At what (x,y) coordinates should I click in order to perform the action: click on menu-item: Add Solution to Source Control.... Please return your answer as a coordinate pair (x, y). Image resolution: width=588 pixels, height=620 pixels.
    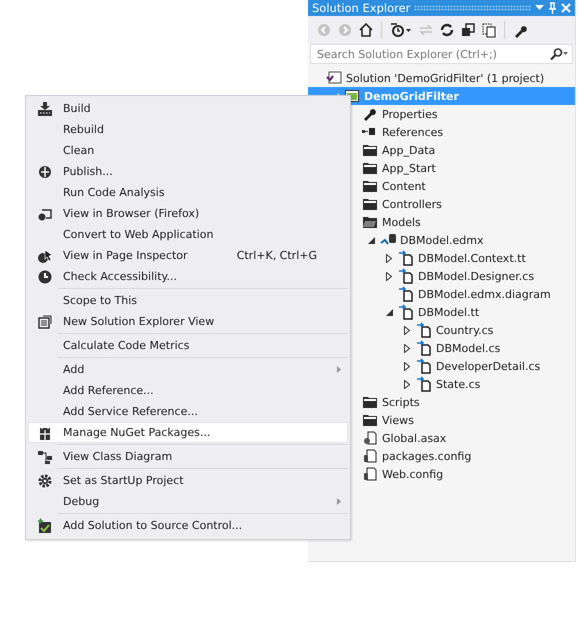
    Looking at the image, I should click on (188, 525).